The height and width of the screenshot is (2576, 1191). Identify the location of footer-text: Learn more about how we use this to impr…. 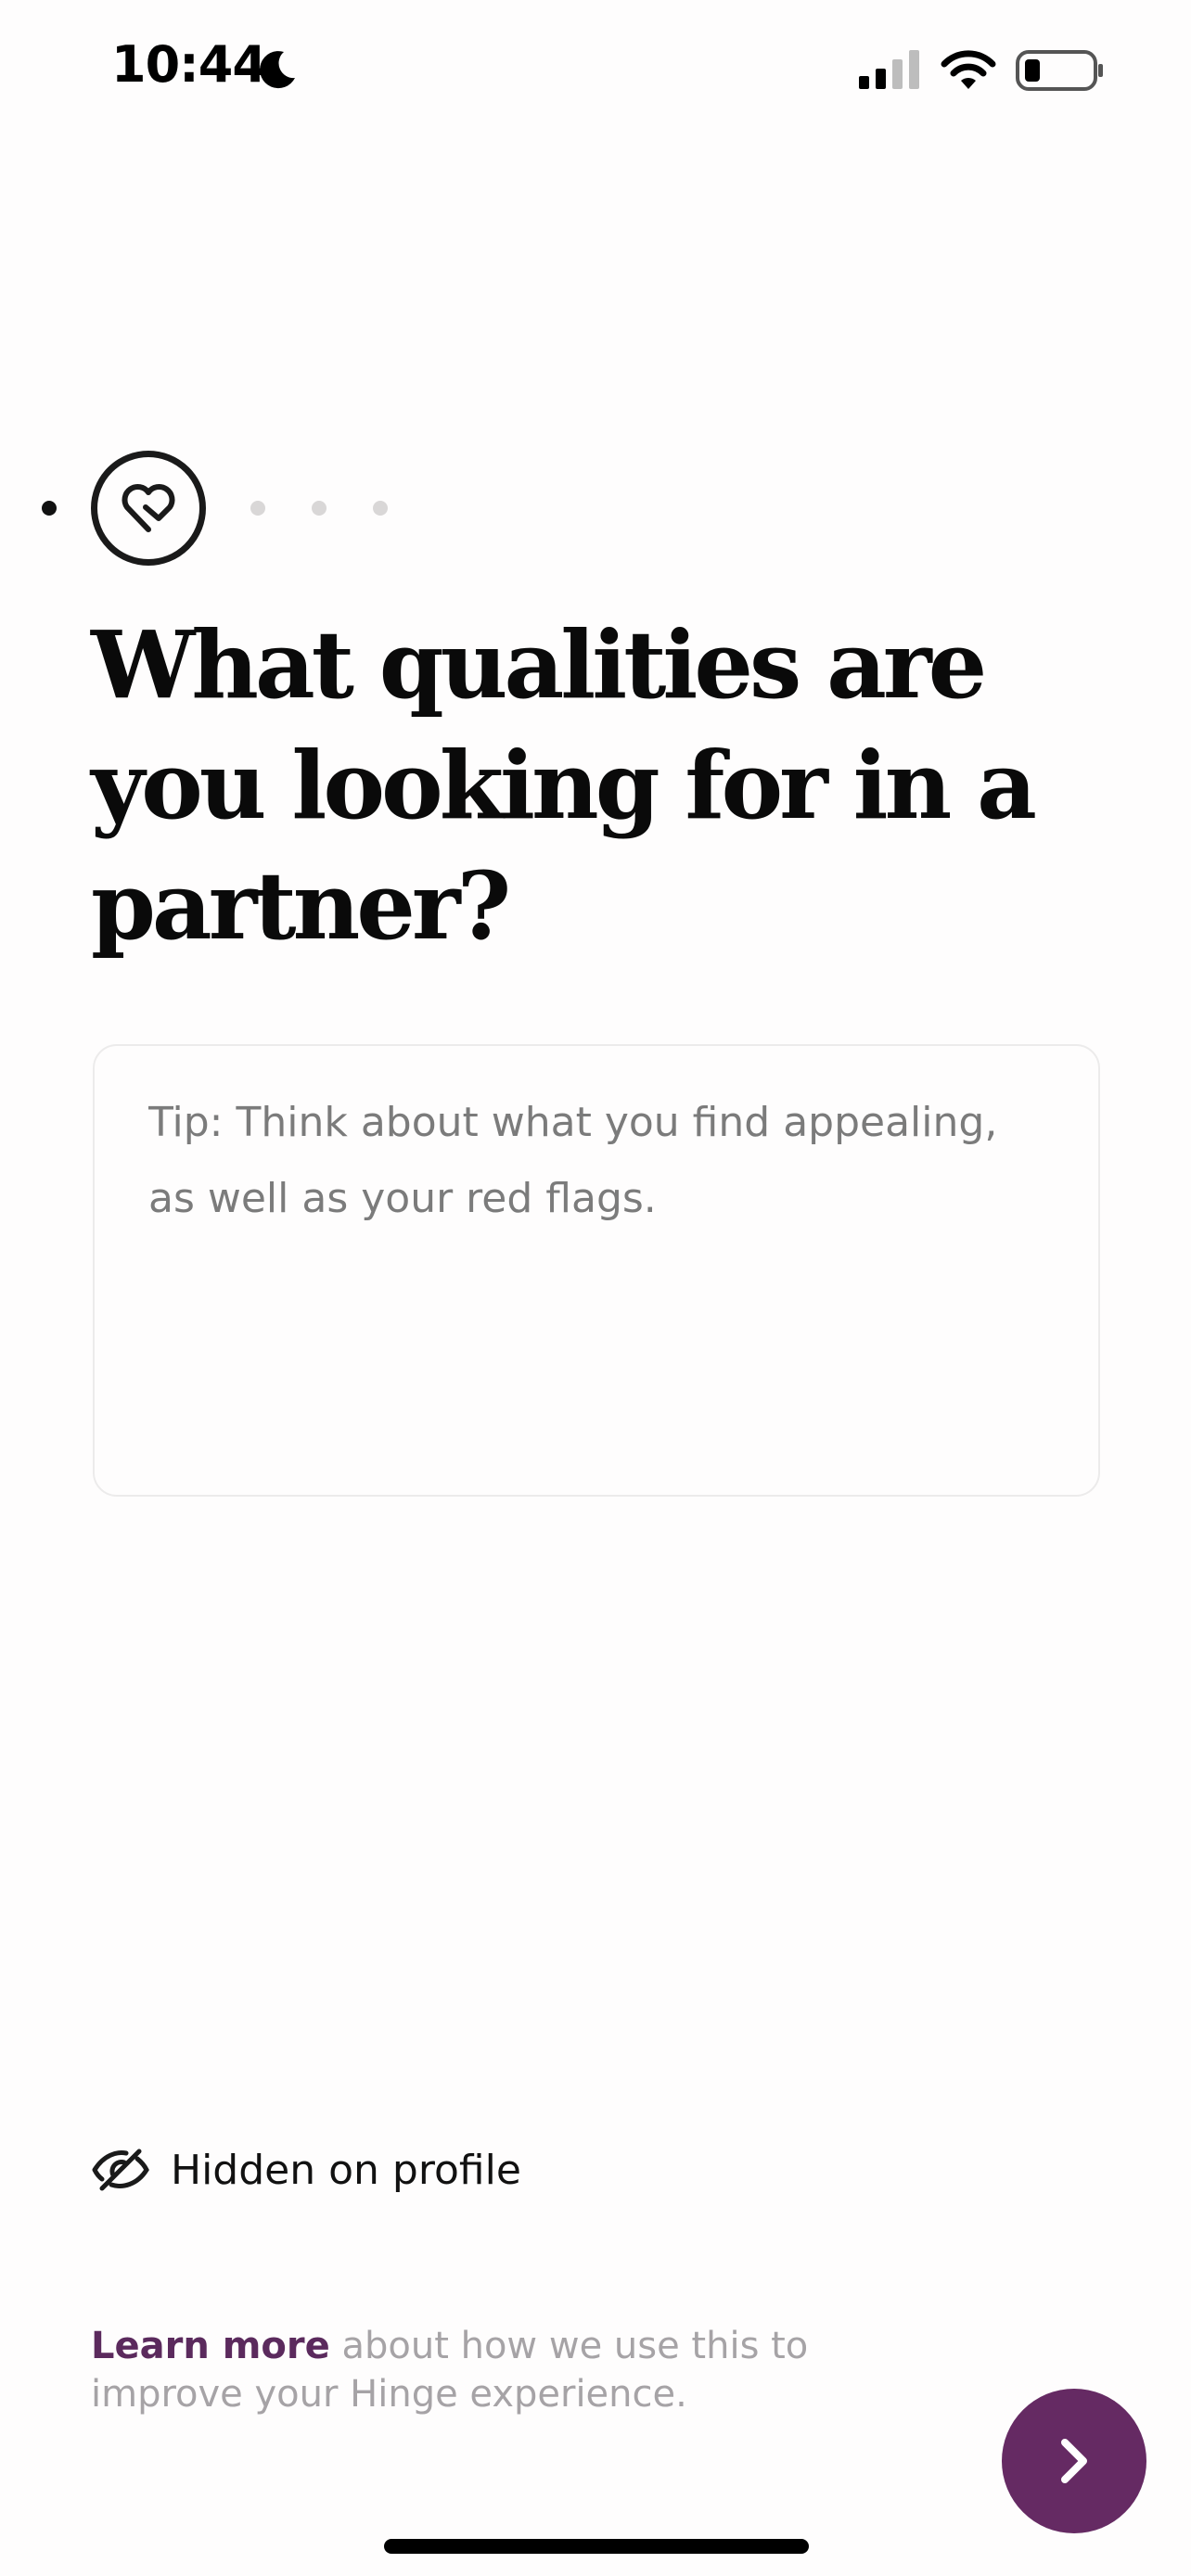
(517, 2370).